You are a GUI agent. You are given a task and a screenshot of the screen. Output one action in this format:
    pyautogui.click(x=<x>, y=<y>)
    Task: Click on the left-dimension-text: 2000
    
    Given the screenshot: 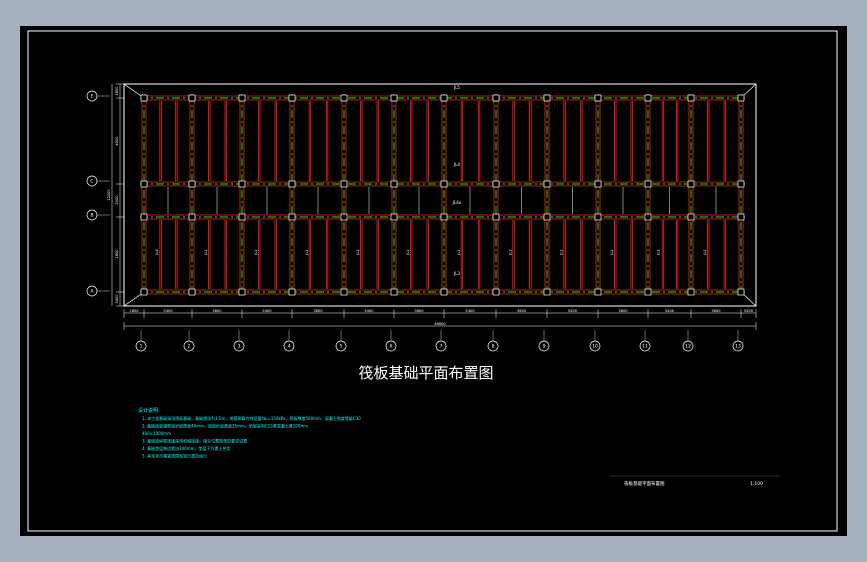 What is the action you would take?
    pyautogui.click(x=117, y=200)
    